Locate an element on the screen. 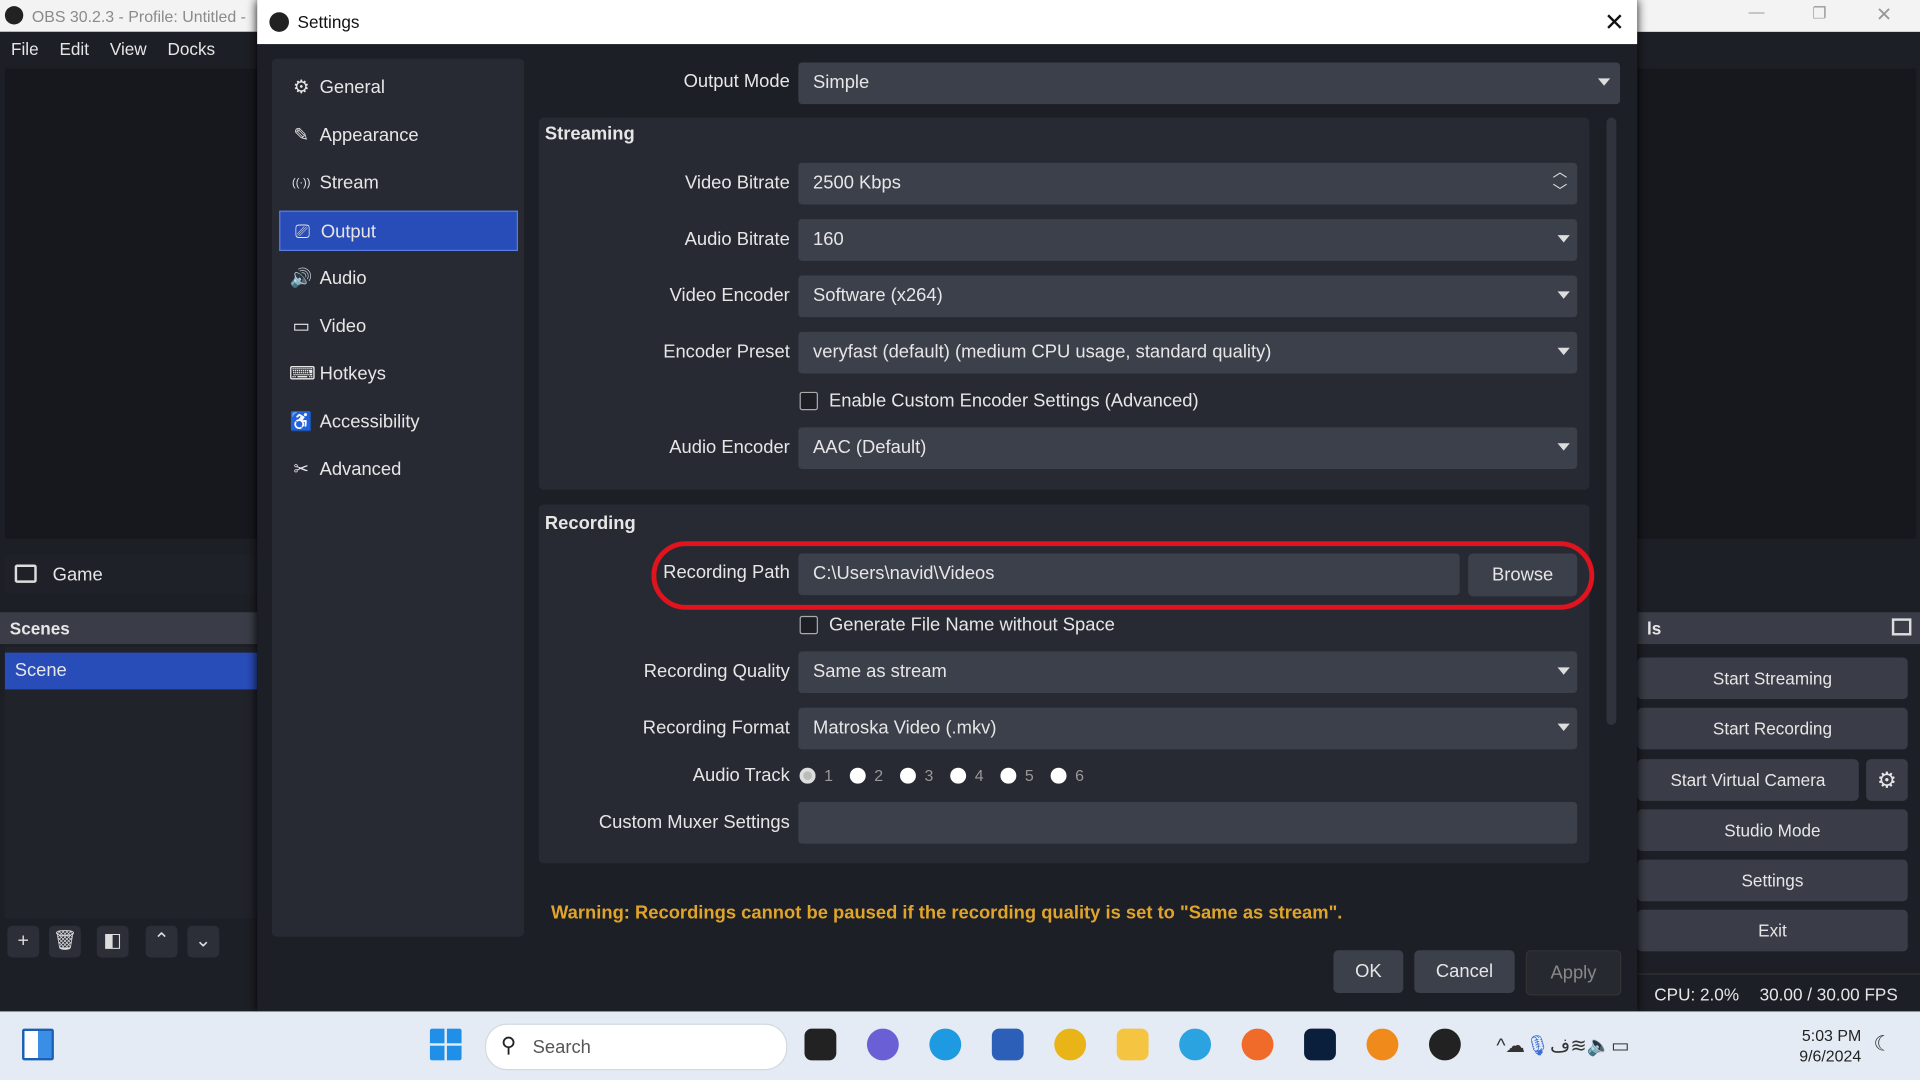 This screenshot has width=1920, height=1080. system-tray: ^☁🎙ف≋🔈▭ is located at coordinates (1562, 1045).